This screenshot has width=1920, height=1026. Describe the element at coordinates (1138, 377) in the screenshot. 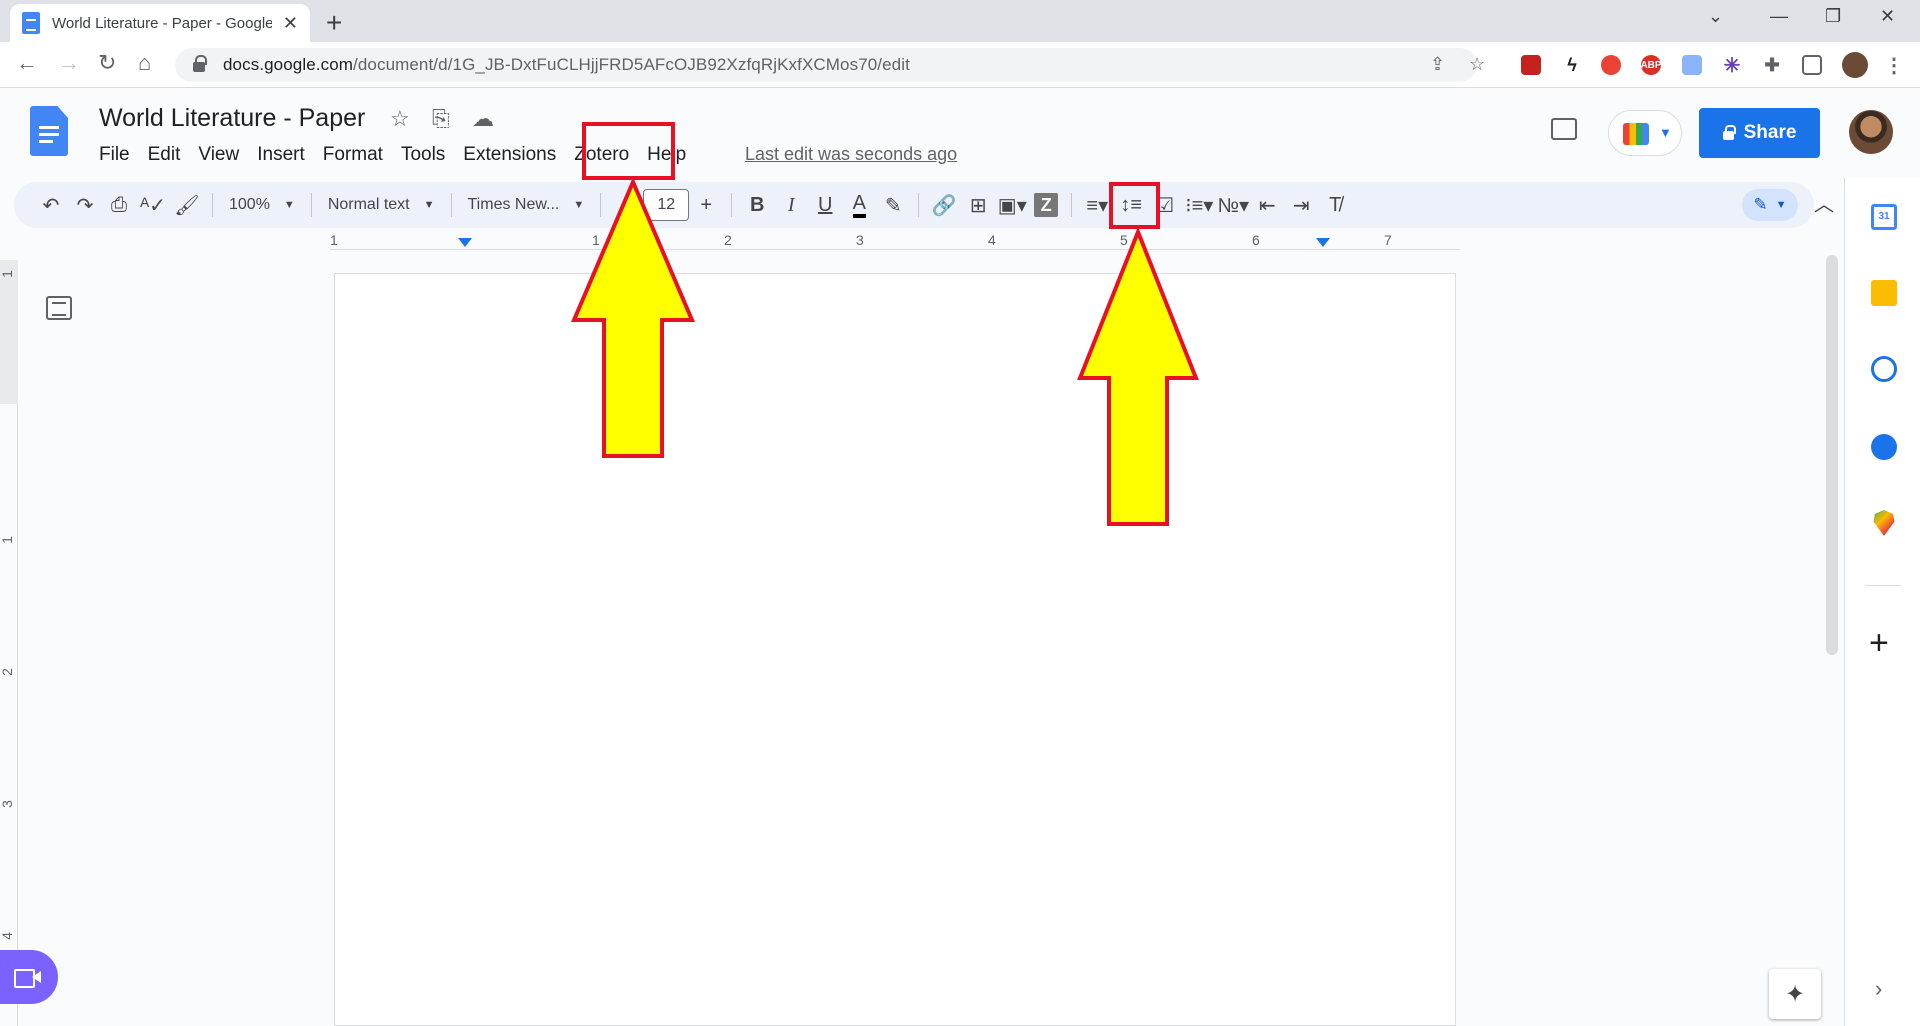

I see `arrow-up-icon` at that location.